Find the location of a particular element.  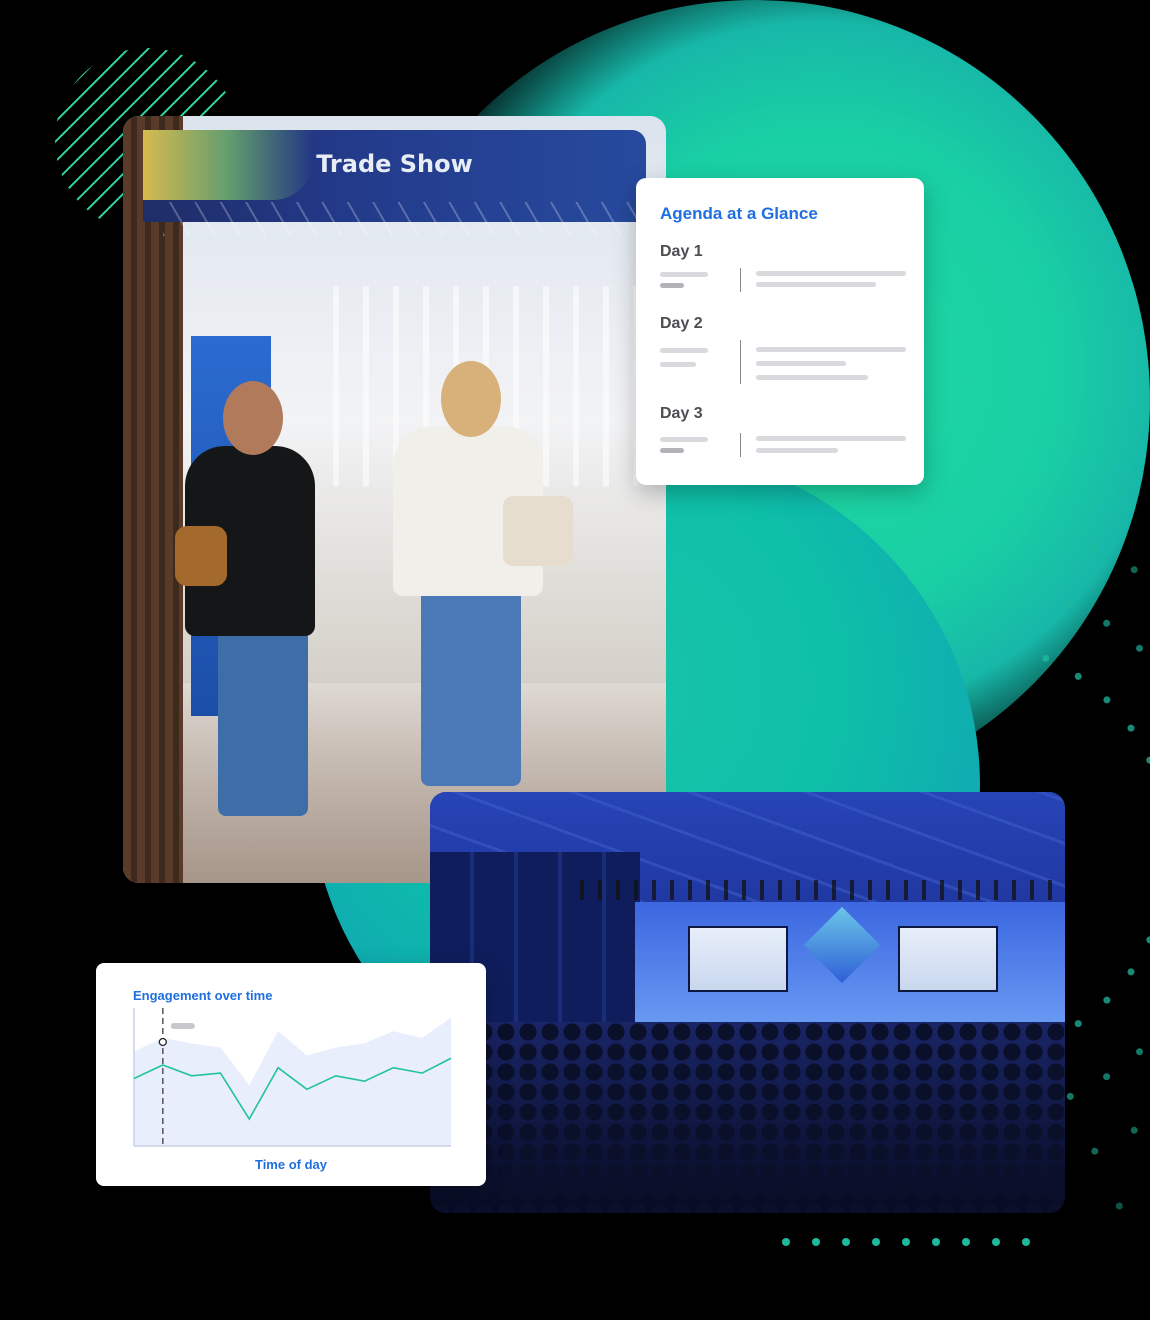

engagement-chart-card: Engagement over time Time of day is located at coordinates (291, 1074).